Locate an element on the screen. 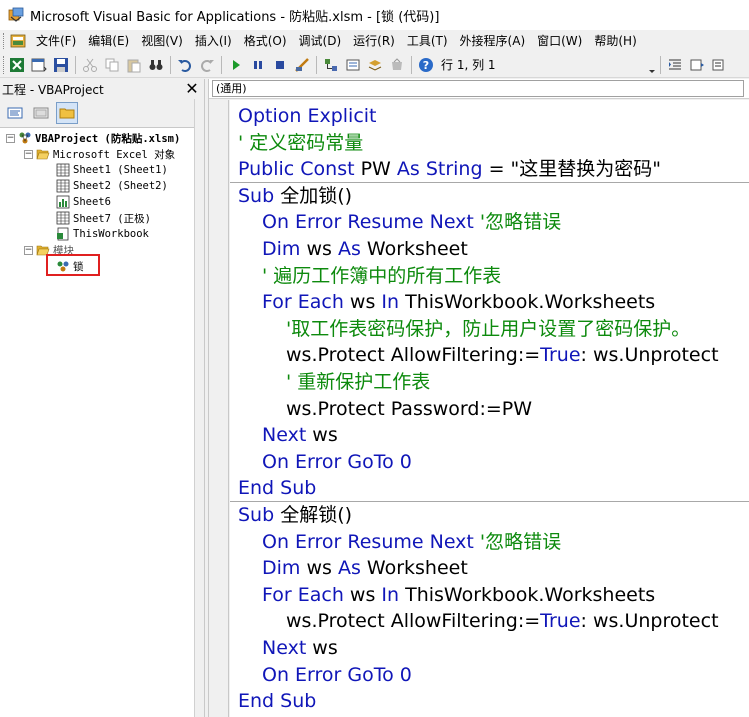  tree-node-excel-objects: − Microsoft Excel 对象 is located at coordinates (99, 154).